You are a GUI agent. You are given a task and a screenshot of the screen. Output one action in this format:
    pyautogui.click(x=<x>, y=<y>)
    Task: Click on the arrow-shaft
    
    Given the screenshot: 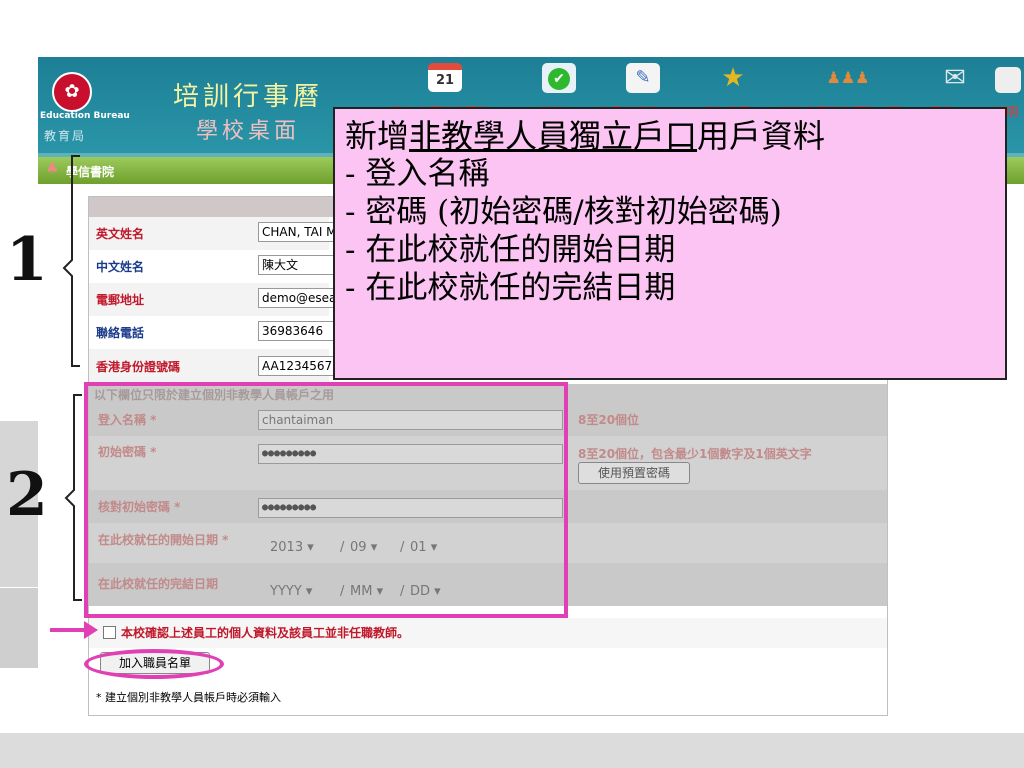 What is the action you would take?
    pyautogui.click(x=69, y=630)
    